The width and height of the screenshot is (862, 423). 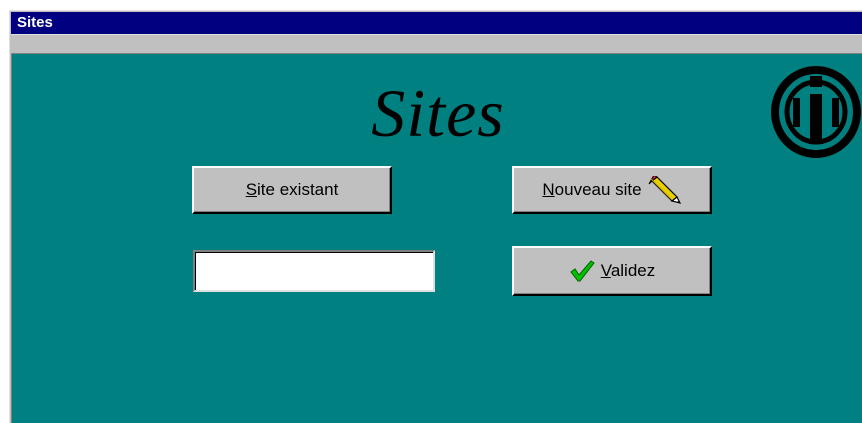 What do you see at coordinates (582, 271) in the screenshot?
I see `checkmark-icon` at bounding box center [582, 271].